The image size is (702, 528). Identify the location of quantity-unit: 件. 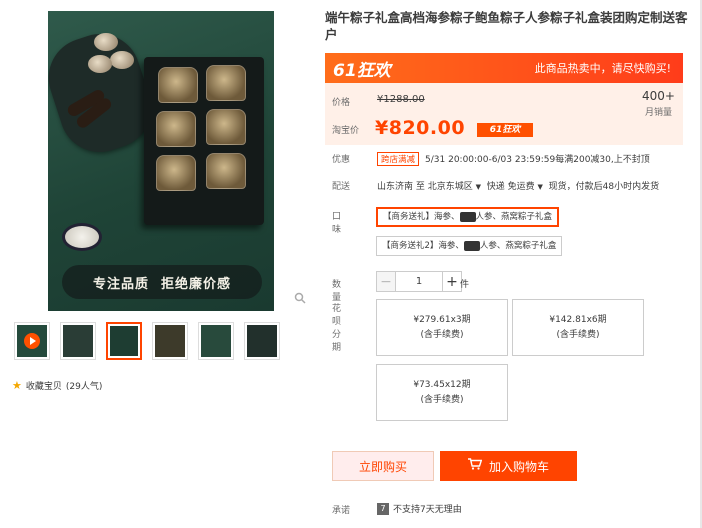
(465, 285).